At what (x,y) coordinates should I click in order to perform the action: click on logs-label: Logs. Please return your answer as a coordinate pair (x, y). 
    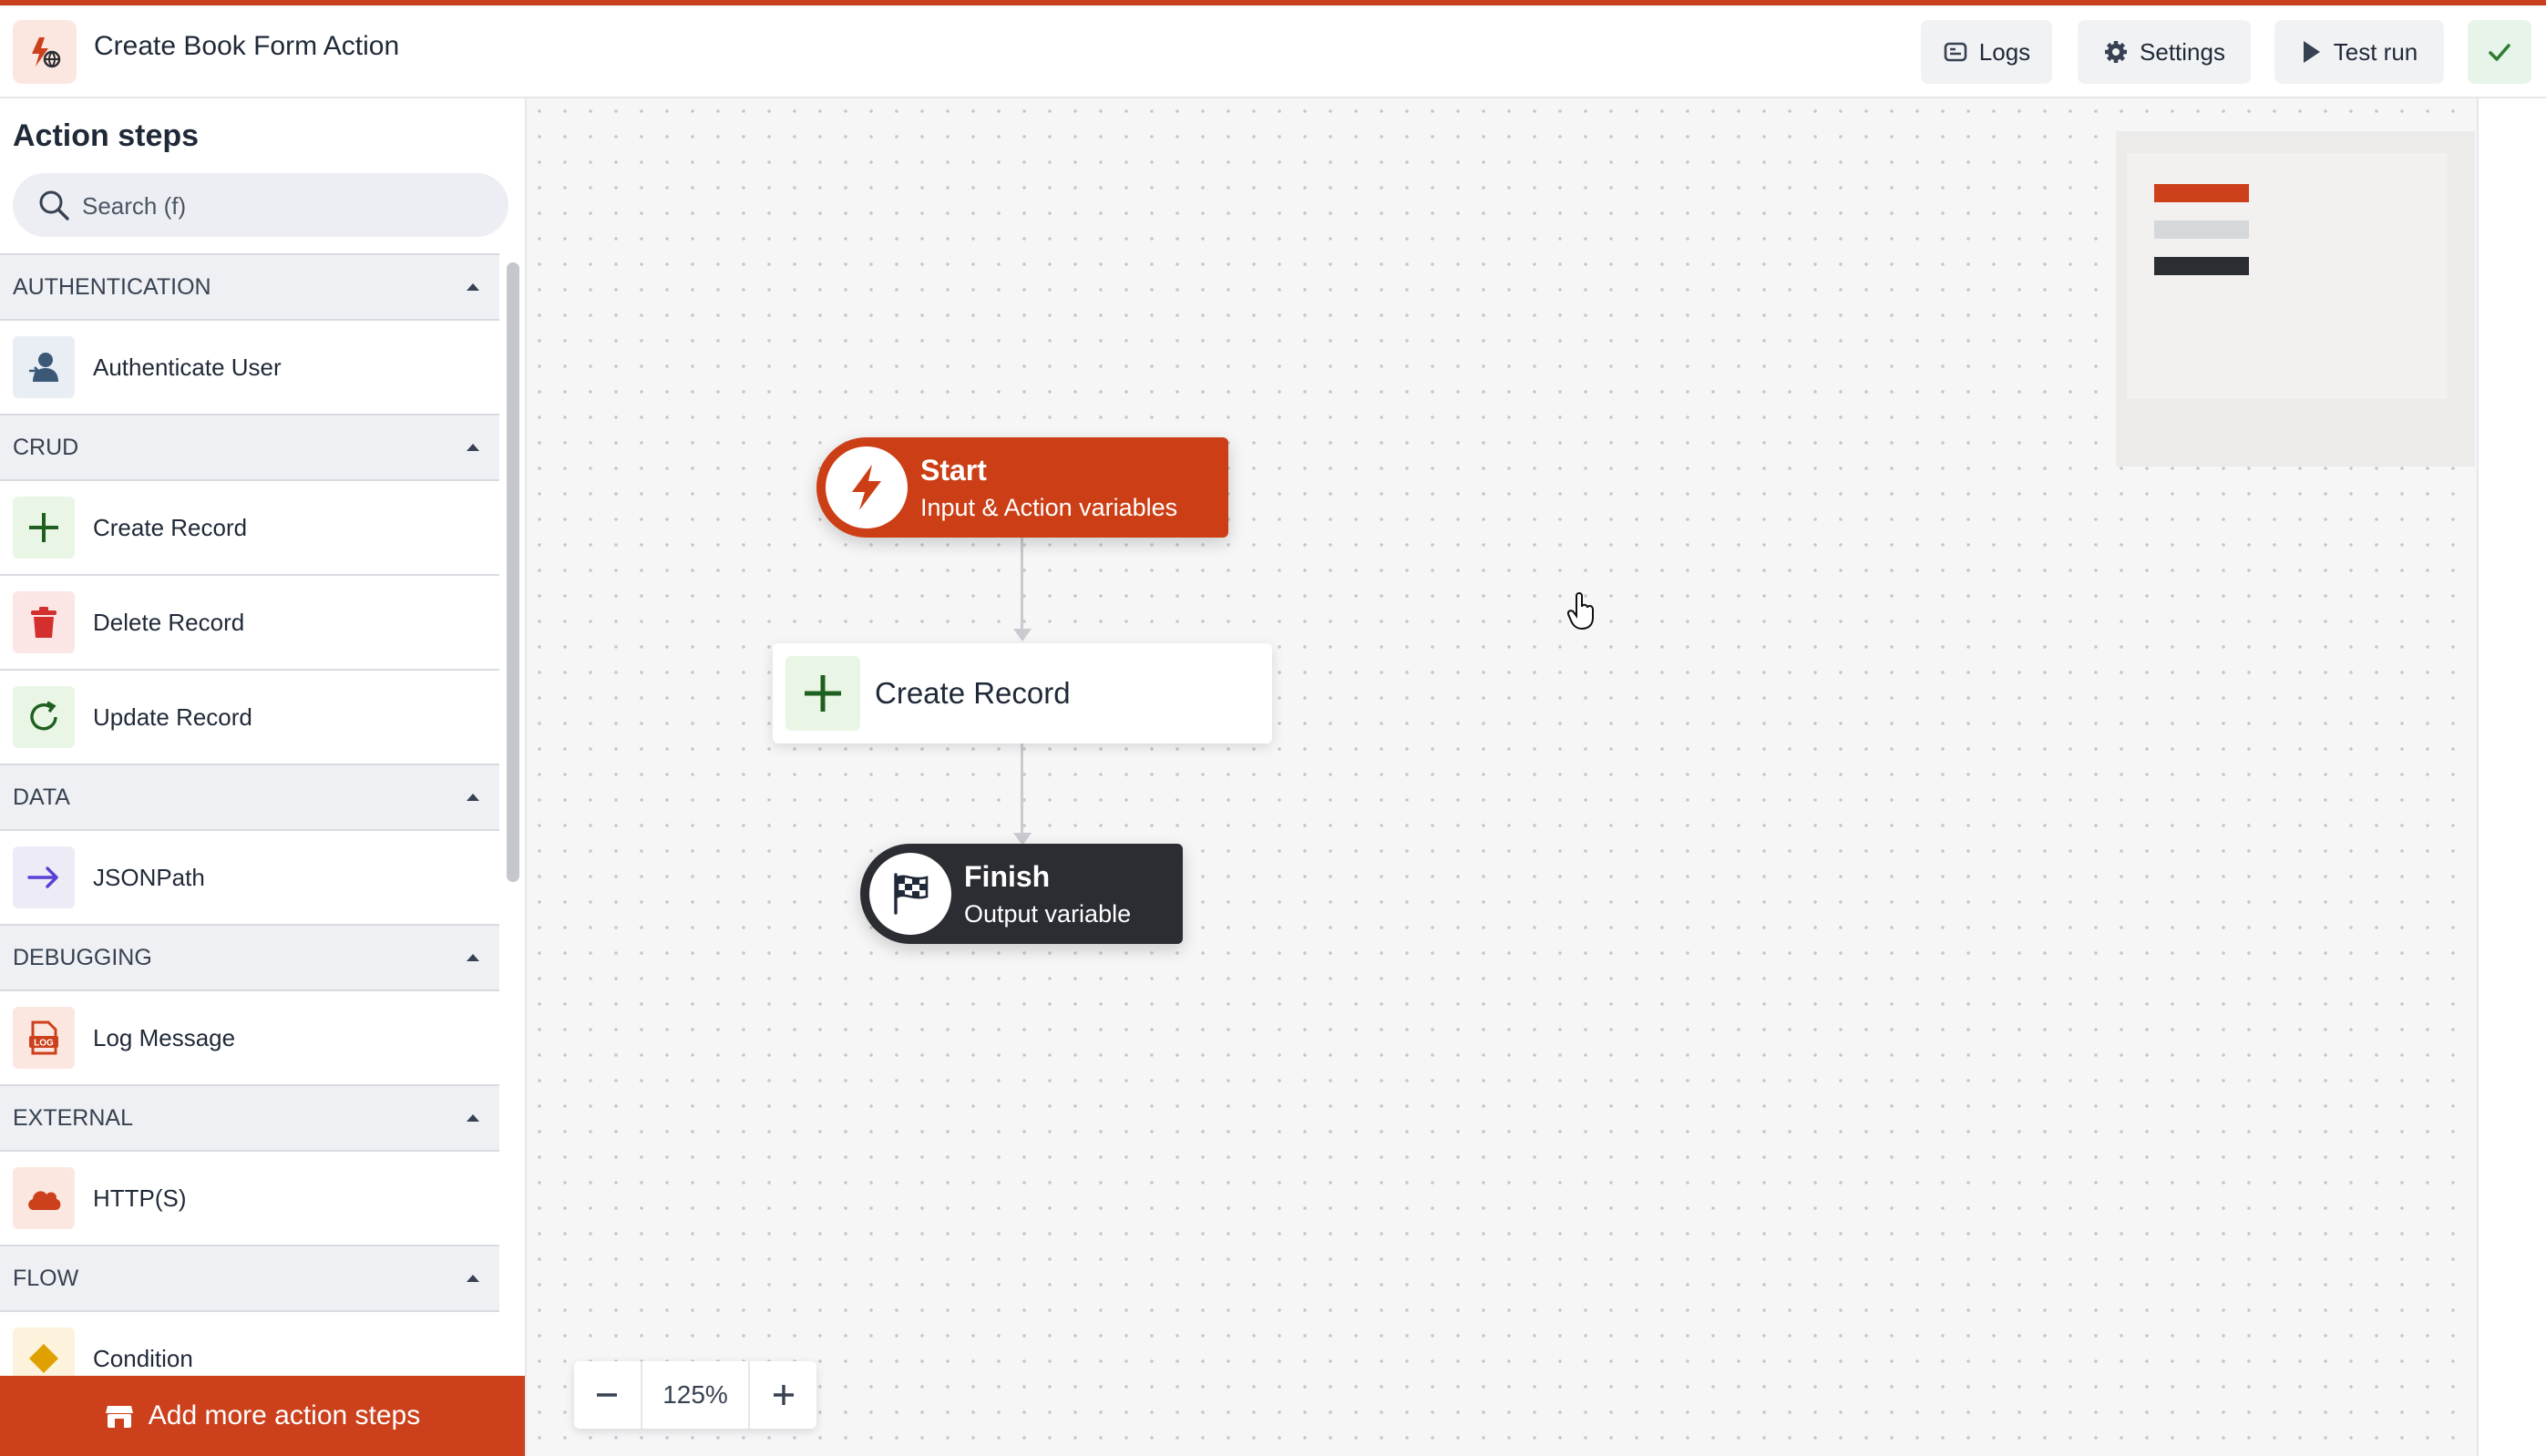
    Looking at the image, I should click on (2004, 51).